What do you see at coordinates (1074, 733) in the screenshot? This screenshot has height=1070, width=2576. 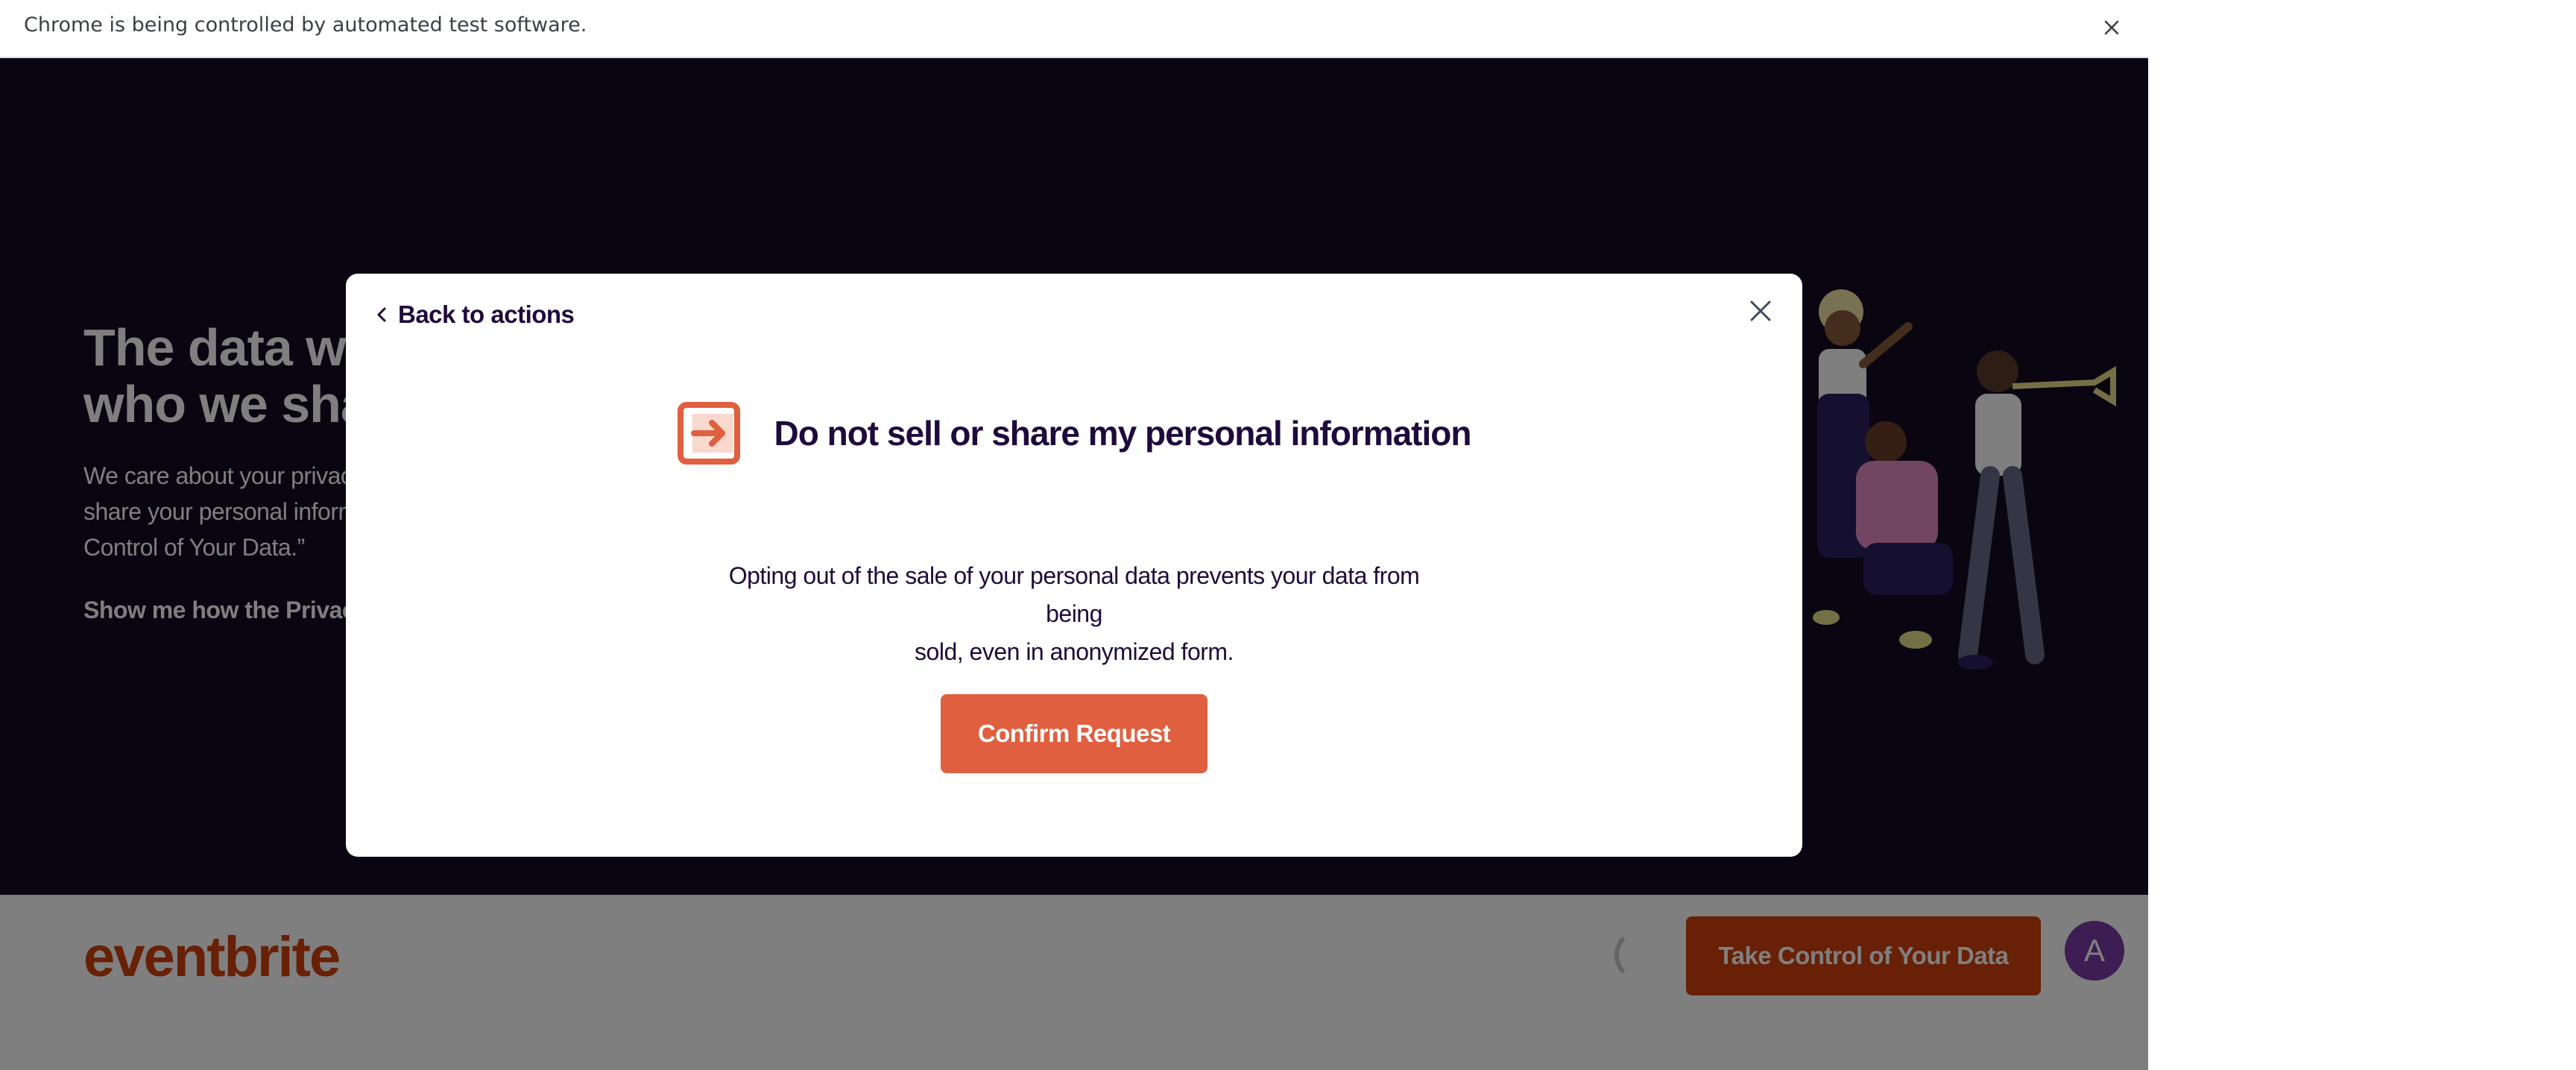 I see `confirm-request-button: Confirm Request` at bounding box center [1074, 733].